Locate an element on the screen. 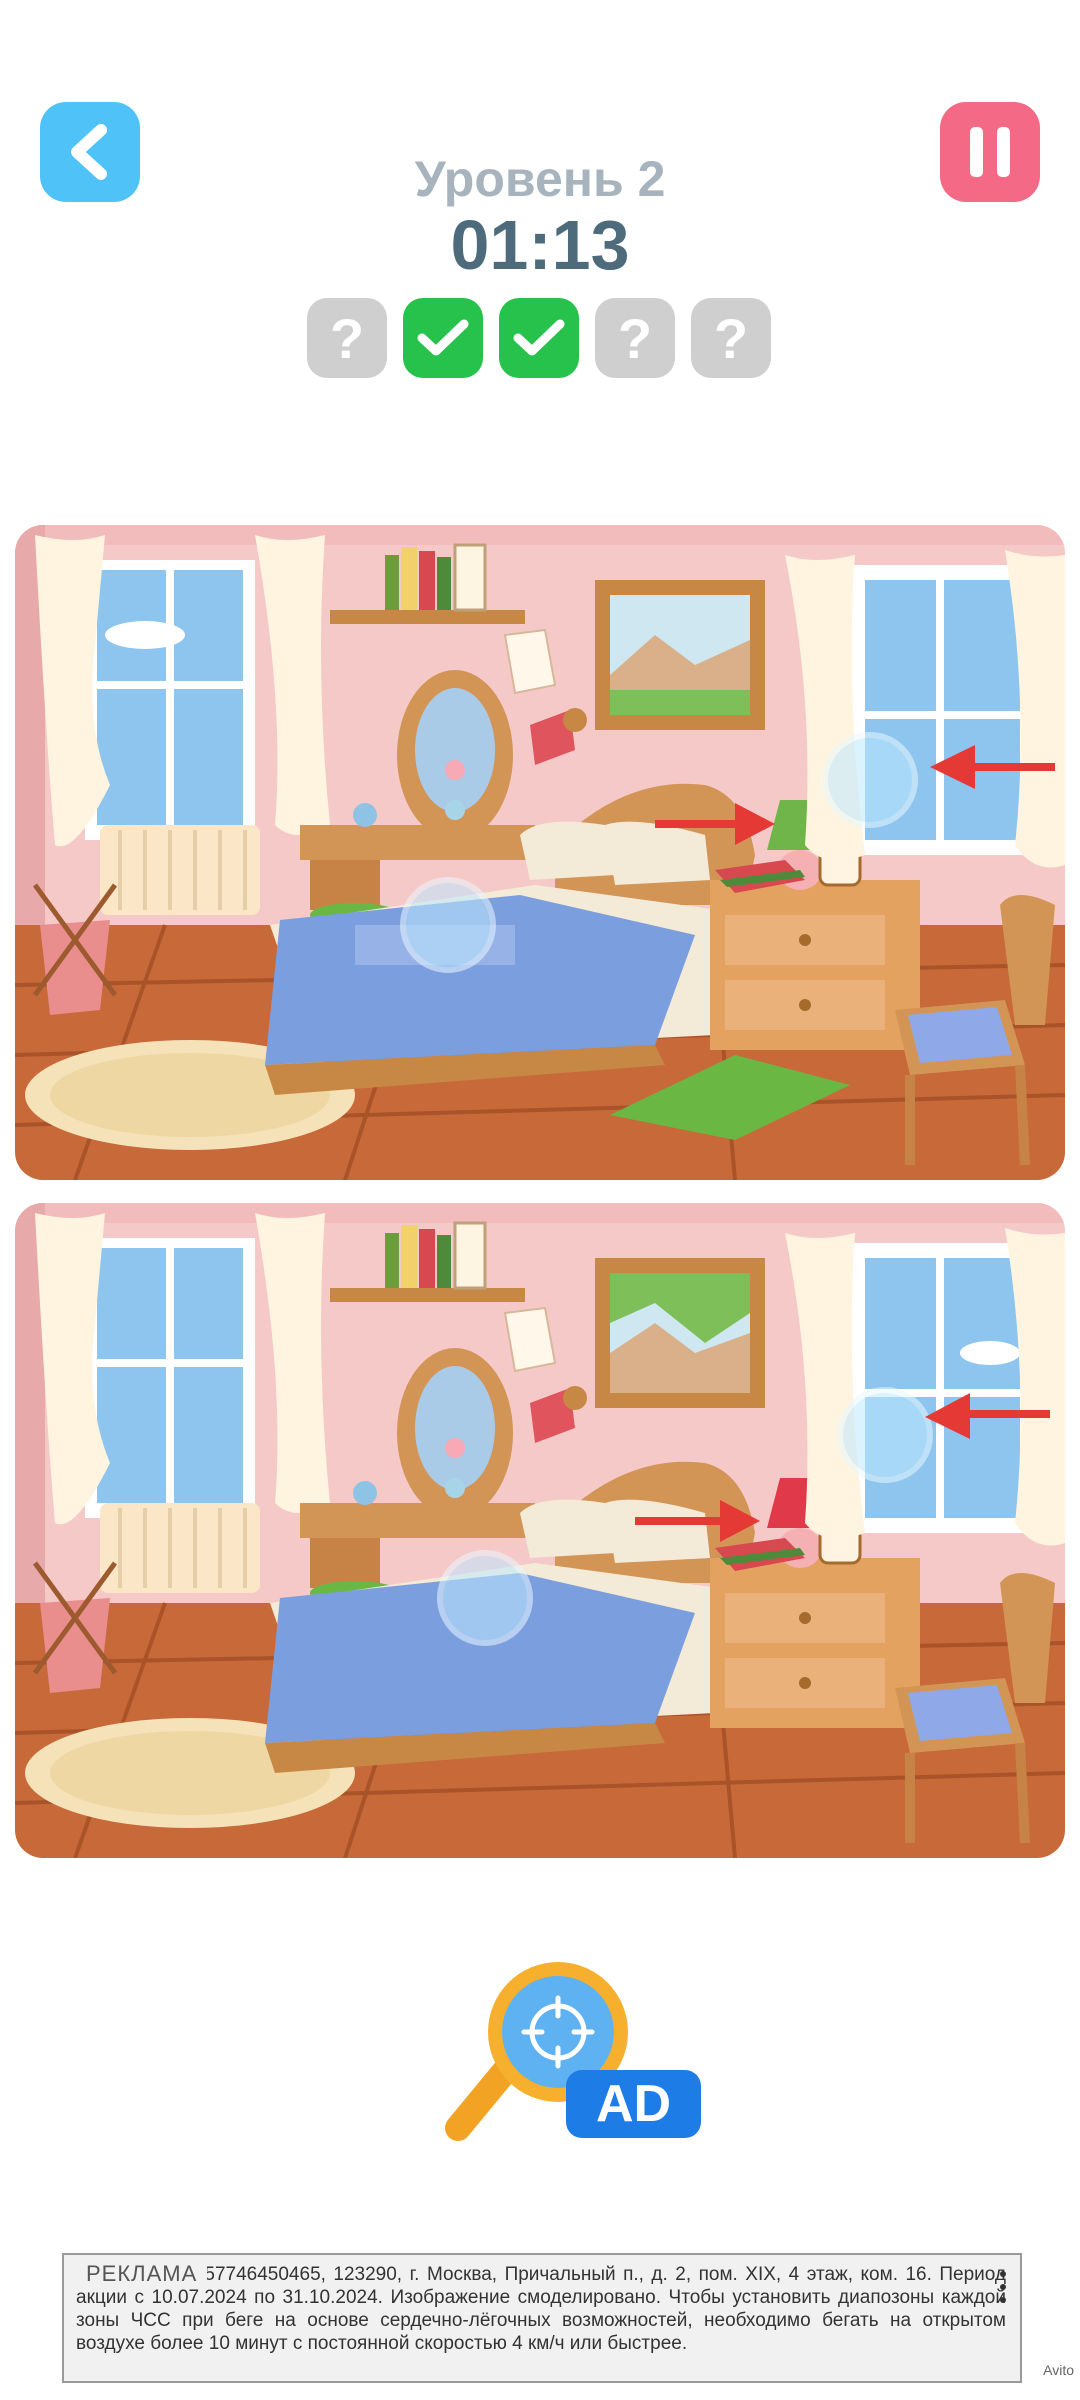 Image resolution: width=1080 pixels, height=2400 pixels. ad-label: РЕКЛАМА is located at coordinates (142, 2274).